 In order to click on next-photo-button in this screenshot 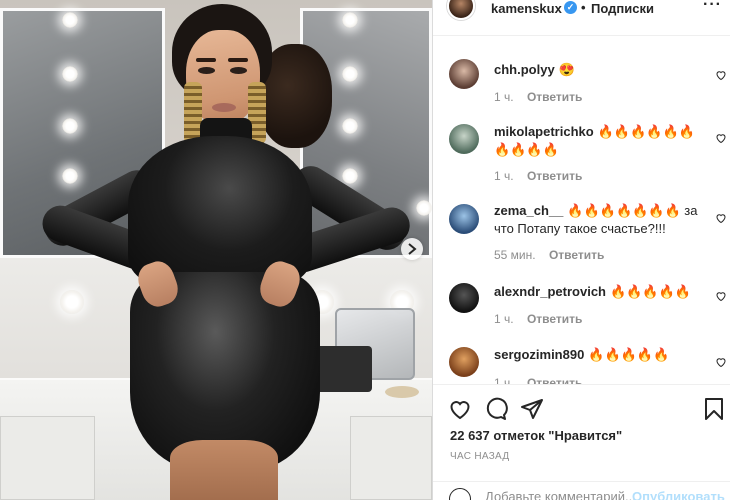, I will do `click(412, 249)`.